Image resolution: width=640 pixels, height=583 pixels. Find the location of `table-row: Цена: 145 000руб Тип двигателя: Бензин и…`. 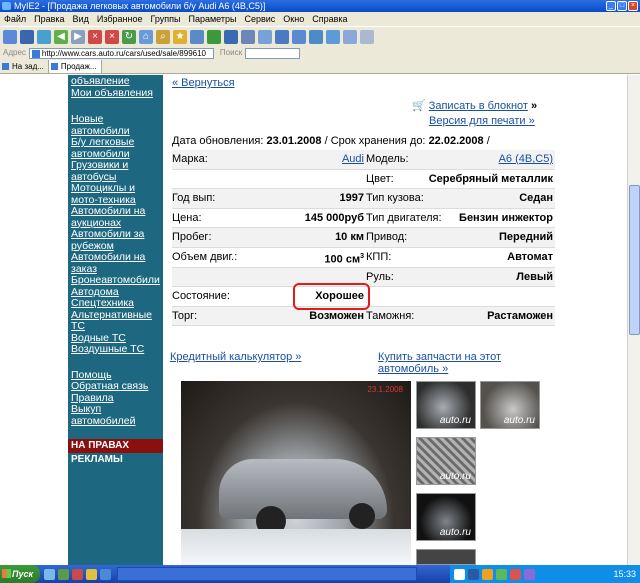

table-row: Цена: 145 000руб Тип двигателя: Бензин и… is located at coordinates (363, 219).